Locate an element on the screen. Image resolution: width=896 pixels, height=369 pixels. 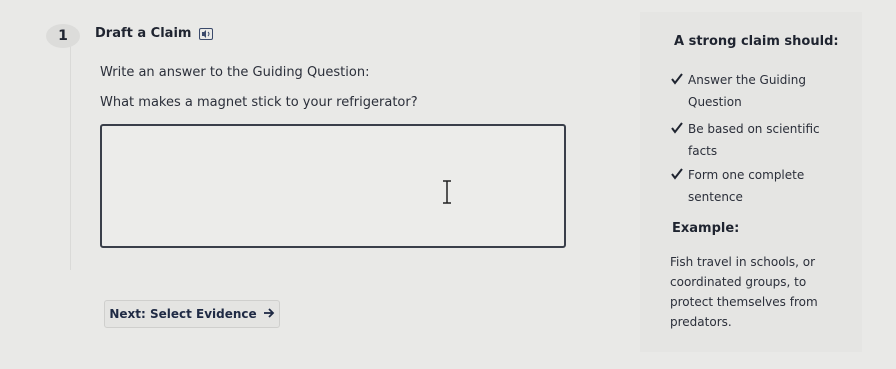
step-number: 1 is located at coordinates (63, 36).